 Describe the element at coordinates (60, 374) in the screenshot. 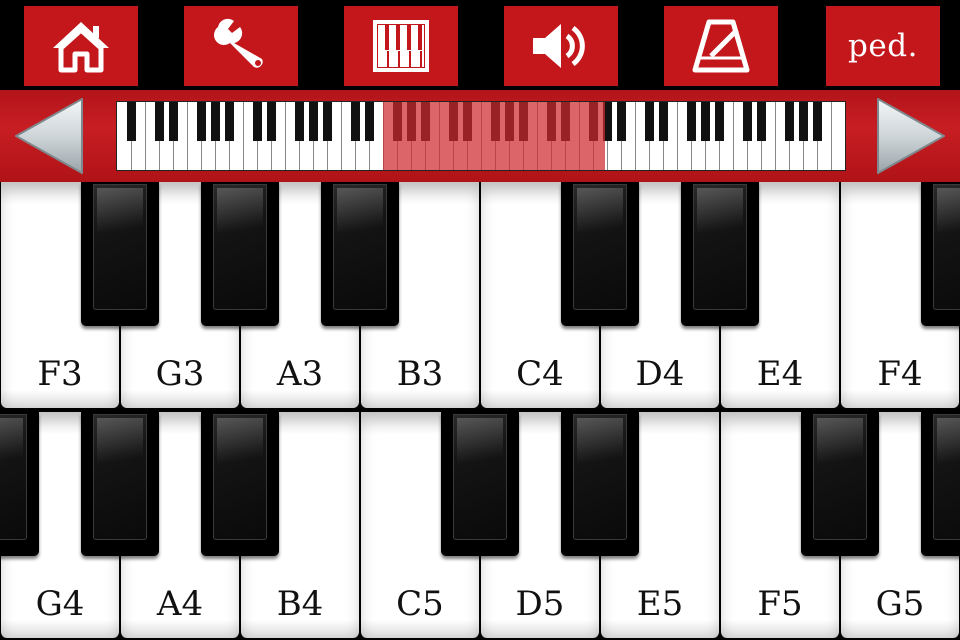

I see `key-label: F3` at that location.